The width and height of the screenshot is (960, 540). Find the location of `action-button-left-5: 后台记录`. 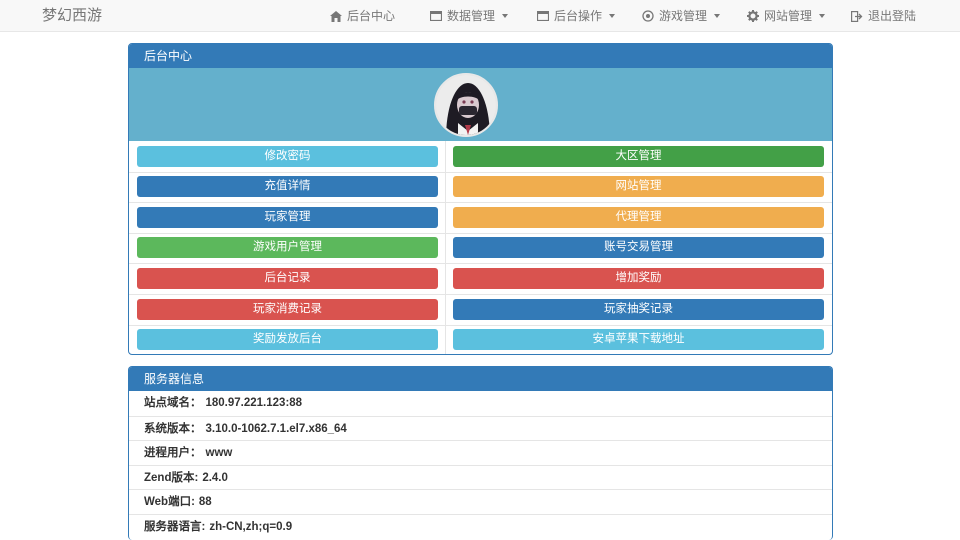

action-button-left-5: 后台记录 is located at coordinates (287, 278).